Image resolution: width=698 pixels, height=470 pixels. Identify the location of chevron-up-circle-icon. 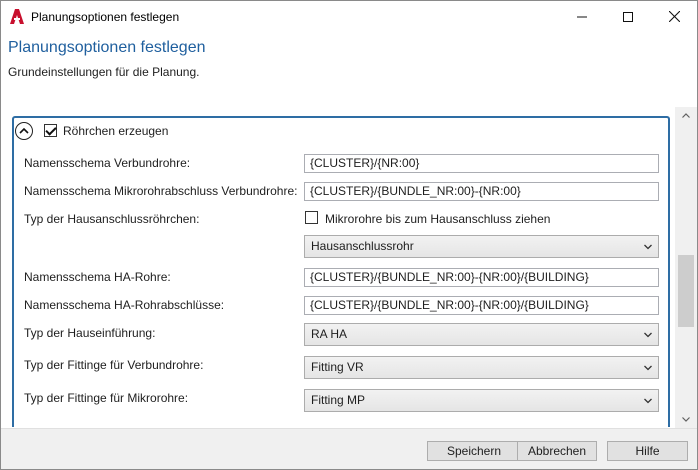
(24, 130).